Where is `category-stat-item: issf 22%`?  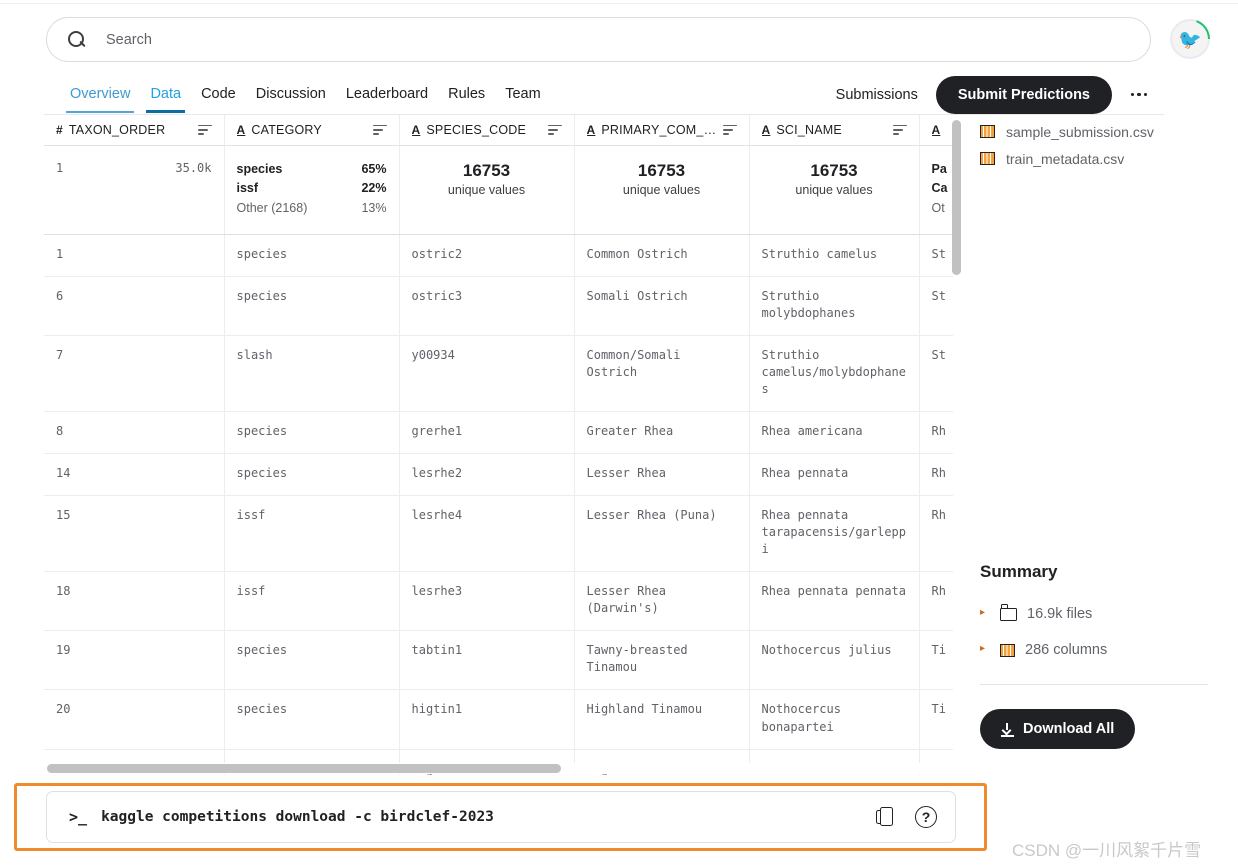
category-stat-item: issf 22% is located at coordinates (312, 189).